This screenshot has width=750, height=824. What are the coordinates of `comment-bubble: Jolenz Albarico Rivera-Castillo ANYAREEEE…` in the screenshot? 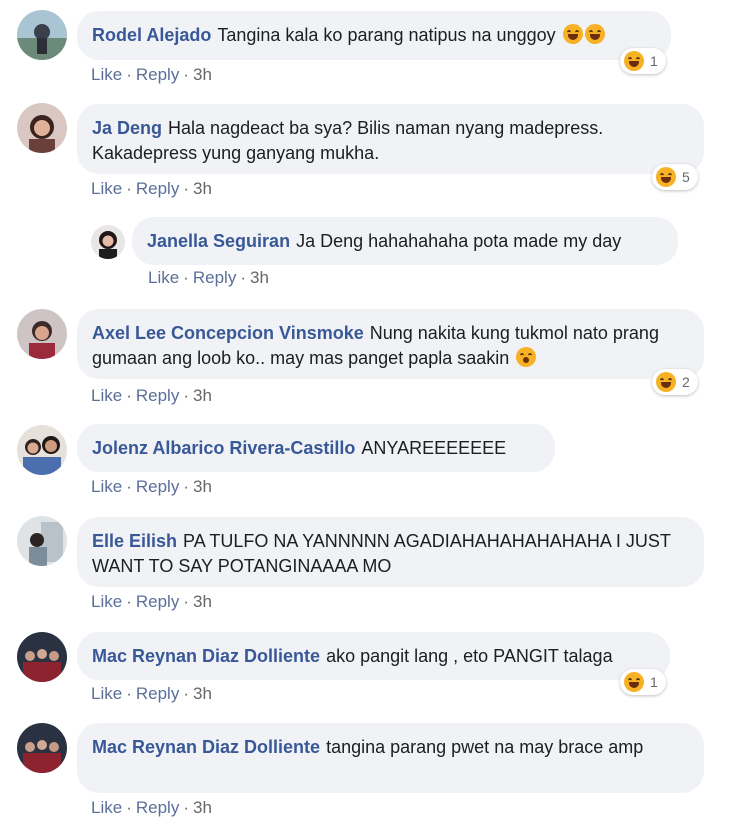 It's located at (316, 448).